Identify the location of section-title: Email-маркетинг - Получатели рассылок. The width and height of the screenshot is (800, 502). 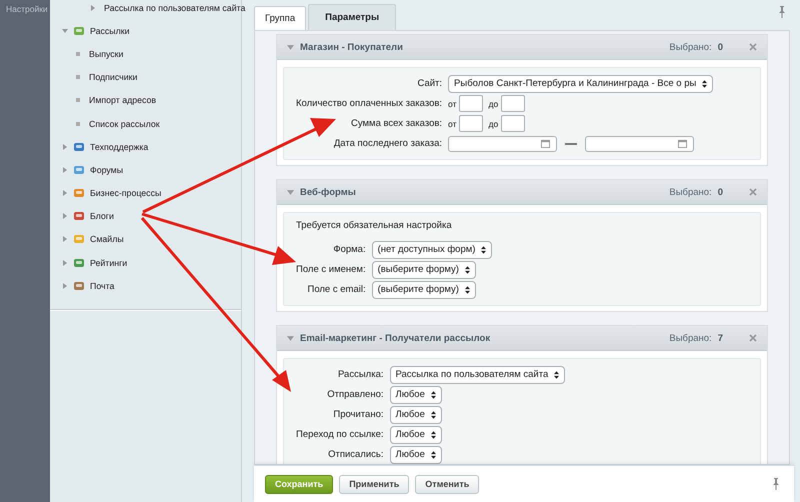
(395, 338).